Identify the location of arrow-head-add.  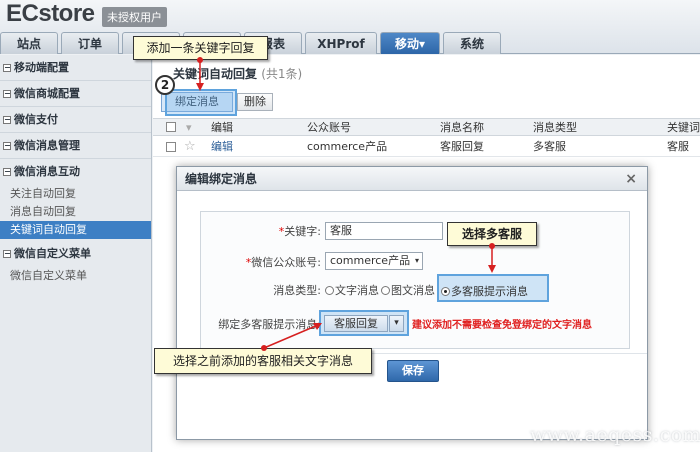
(200, 87).